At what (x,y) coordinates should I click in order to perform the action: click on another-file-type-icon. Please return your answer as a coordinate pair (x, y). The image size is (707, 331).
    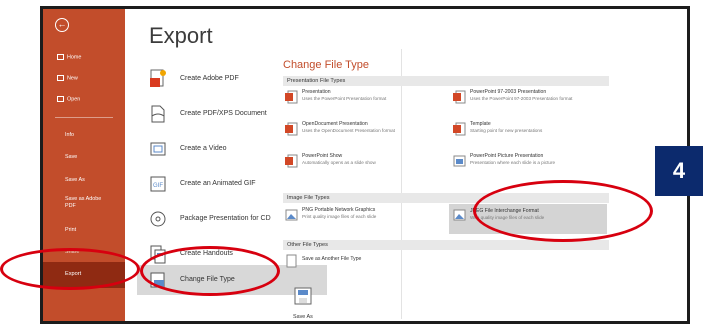
    Looking at the image, I should click on (291, 261).